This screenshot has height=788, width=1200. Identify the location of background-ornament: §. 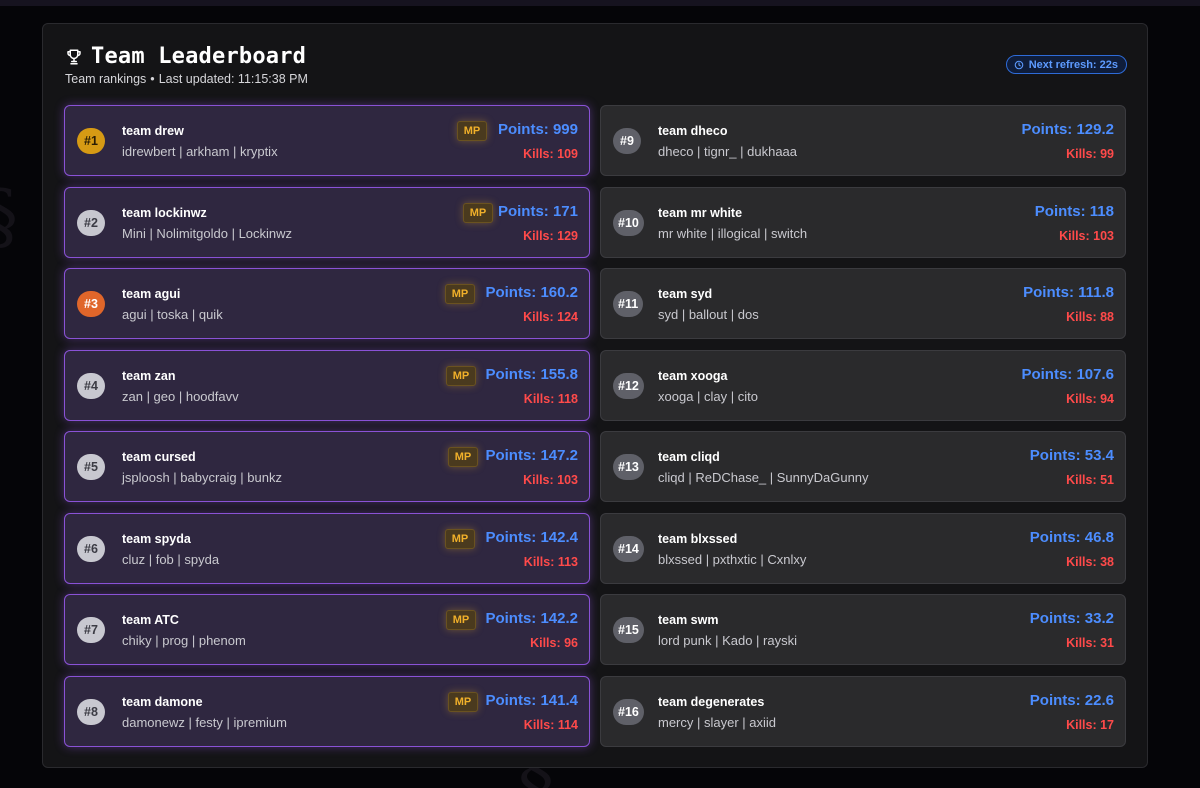
(9, 216).